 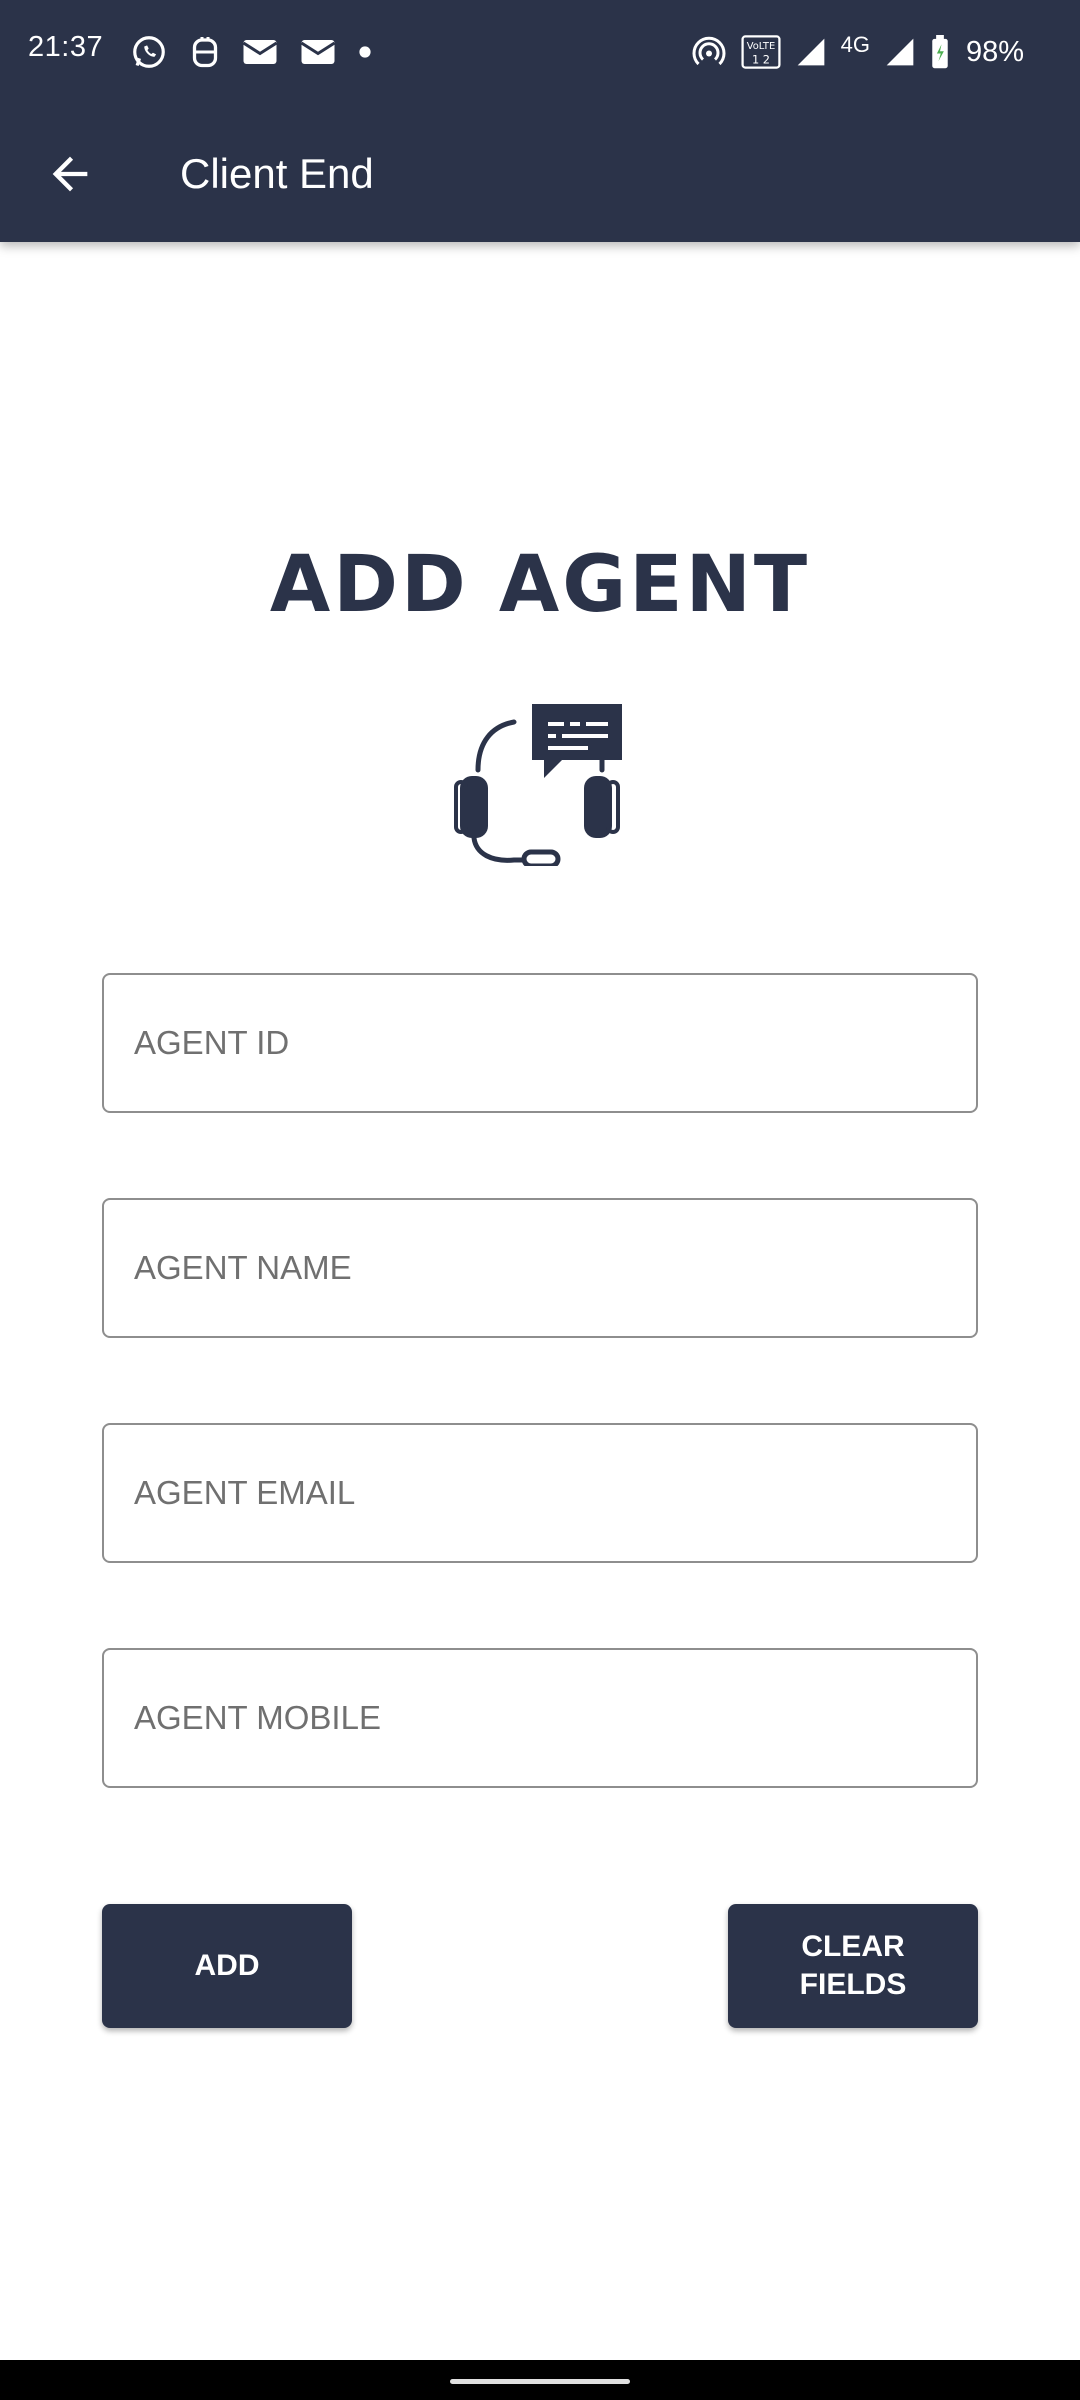 What do you see at coordinates (853, 1984) in the screenshot?
I see `clear-label-line2: FIELDS` at bounding box center [853, 1984].